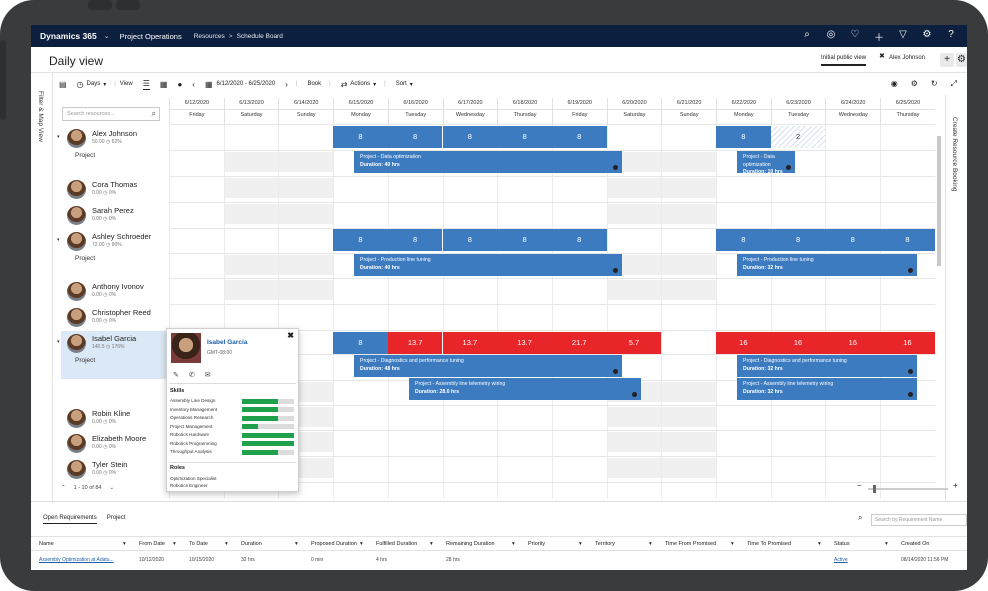 Image resolution: width=988 pixels, height=591 pixels. I want to click on resource-name: Tyler Stein, so click(109, 464).